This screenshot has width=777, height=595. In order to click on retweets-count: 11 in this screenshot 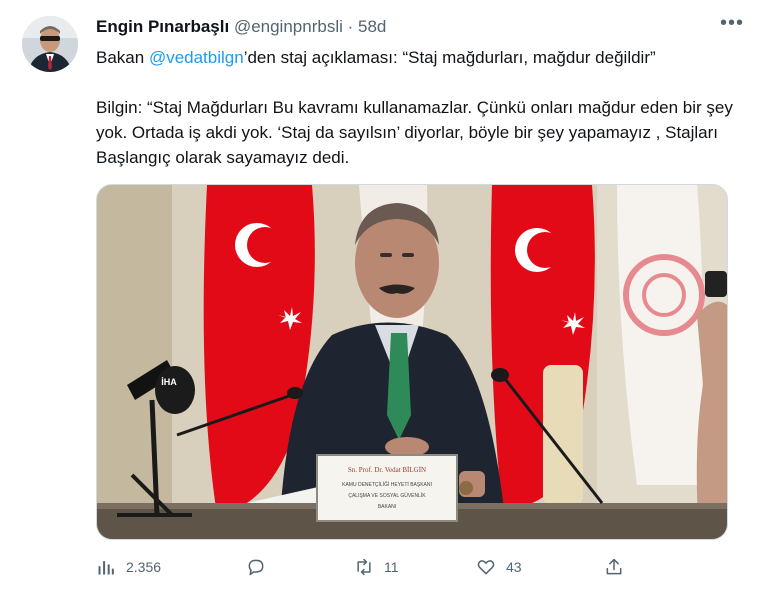, I will do `click(391, 567)`.